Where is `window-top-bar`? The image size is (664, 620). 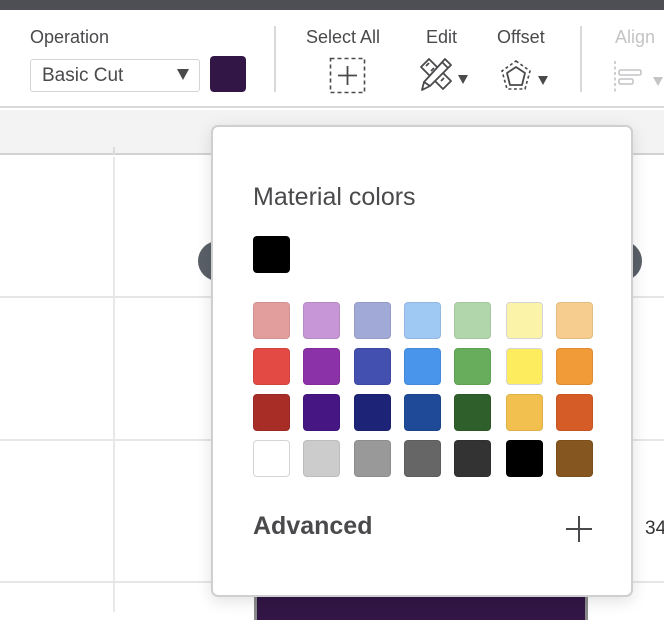
window-top-bar is located at coordinates (332, 5).